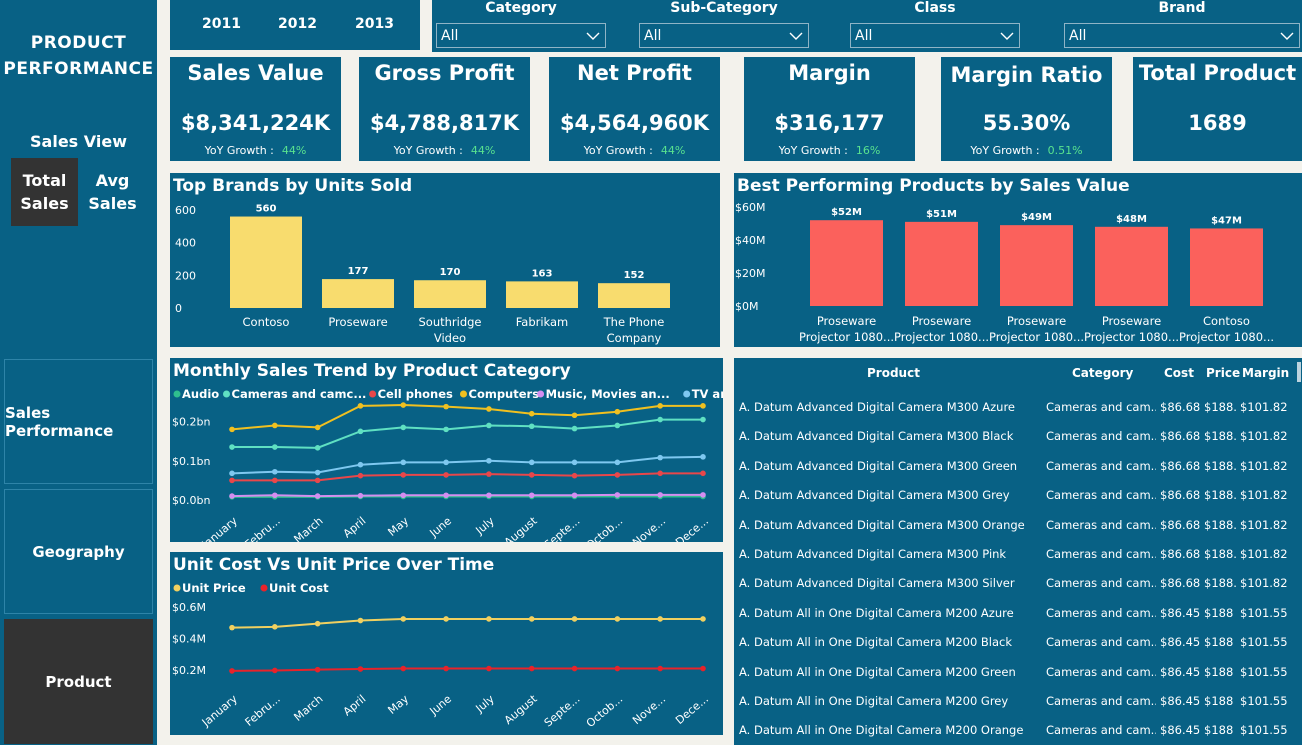 This screenshot has width=1302, height=745. What do you see at coordinates (829, 73) in the screenshot?
I see `kpi-title: Margin` at bounding box center [829, 73].